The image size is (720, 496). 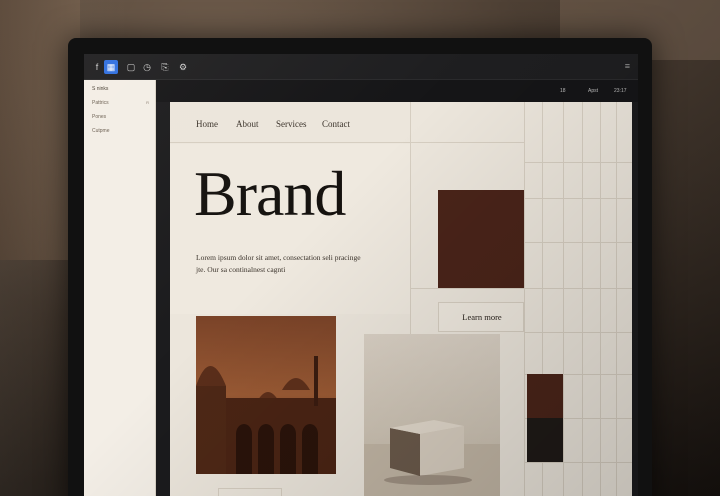 What do you see at coordinates (100, 103) in the screenshot?
I see `layer-item: Pattrics` at bounding box center [100, 103].